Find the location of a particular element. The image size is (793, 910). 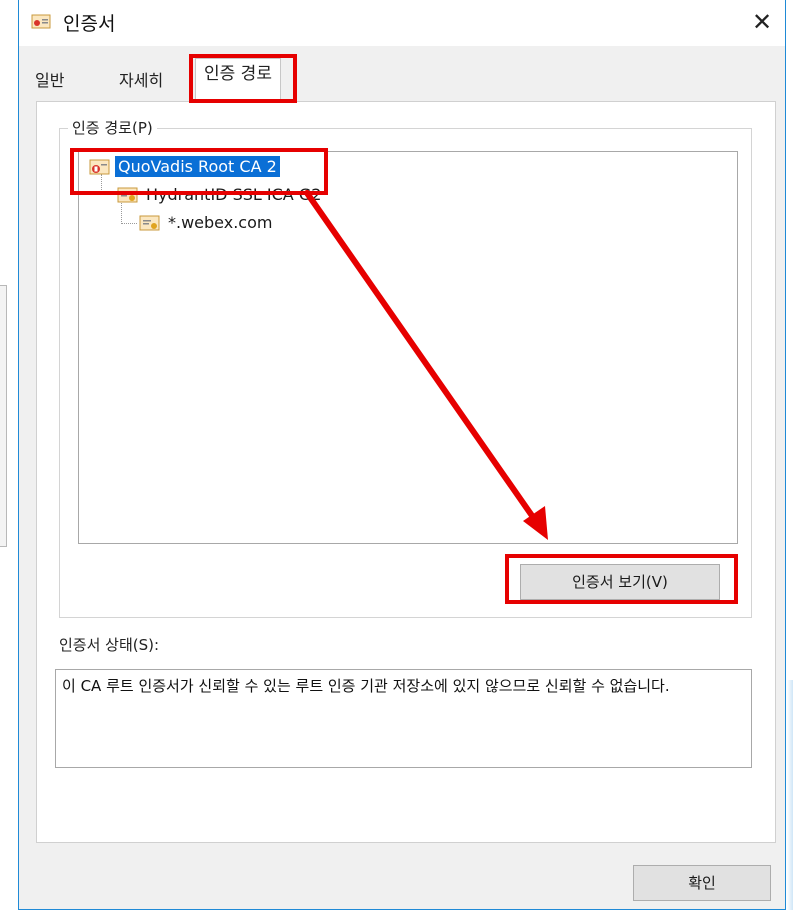

close-button: ✕ is located at coordinates (762, 23).